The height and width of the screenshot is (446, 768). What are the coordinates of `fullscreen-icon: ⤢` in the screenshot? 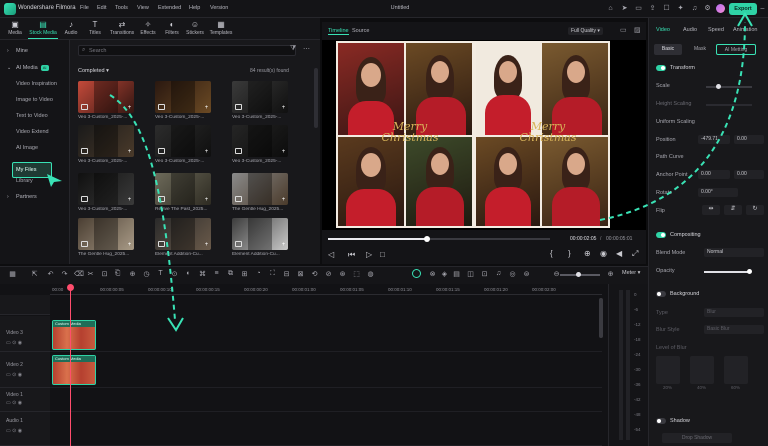 It's located at (635, 254).